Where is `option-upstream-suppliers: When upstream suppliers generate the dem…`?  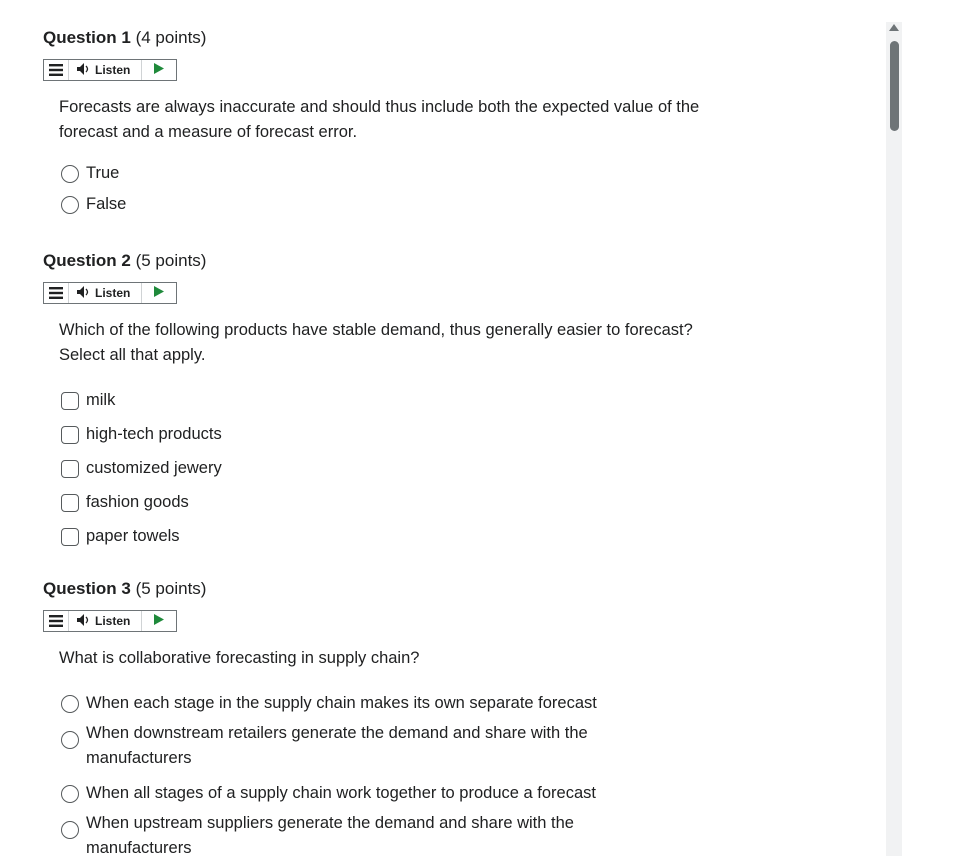 option-upstream-suppliers: When upstream suppliers generate the dem… is located at coordinates (346, 836).